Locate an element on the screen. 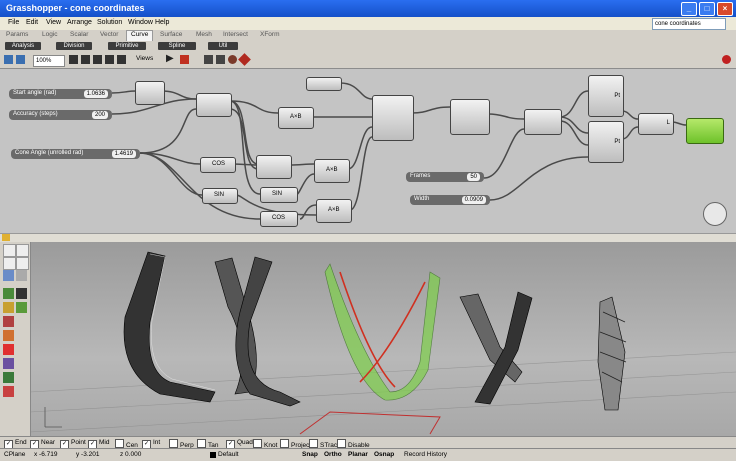 The height and width of the screenshot is (461, 736). solid-icon is located at coordinates (21, 275).